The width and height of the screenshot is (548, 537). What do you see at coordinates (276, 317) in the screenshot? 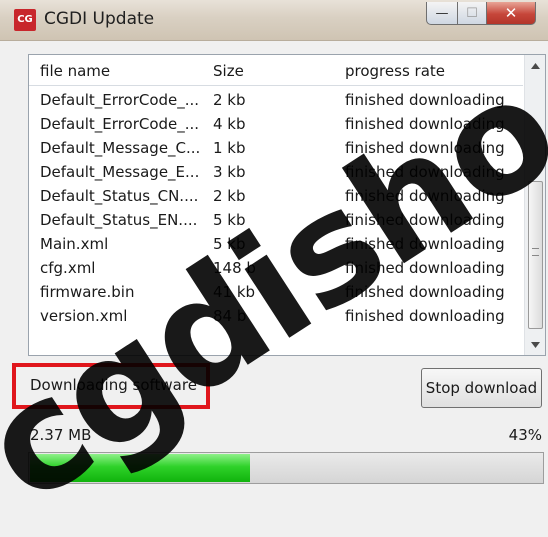
I see `table-row: version.xml 84 b finished downloading` at bounding box center [276, 317].